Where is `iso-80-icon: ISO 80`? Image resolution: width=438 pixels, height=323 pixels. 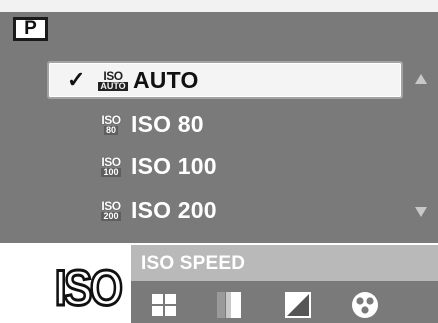 iso-80-icon: ISO 80 is located at coordinates (111, 123).